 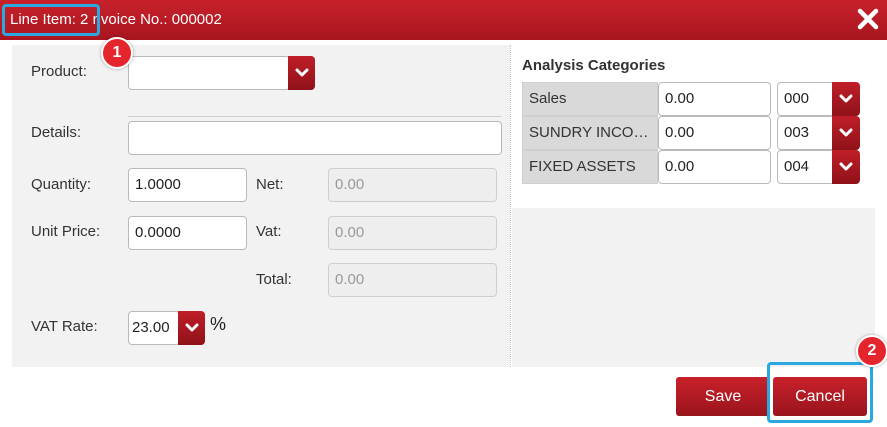 I want to click on step-badge-1: 1, so click(x=117, y=53).